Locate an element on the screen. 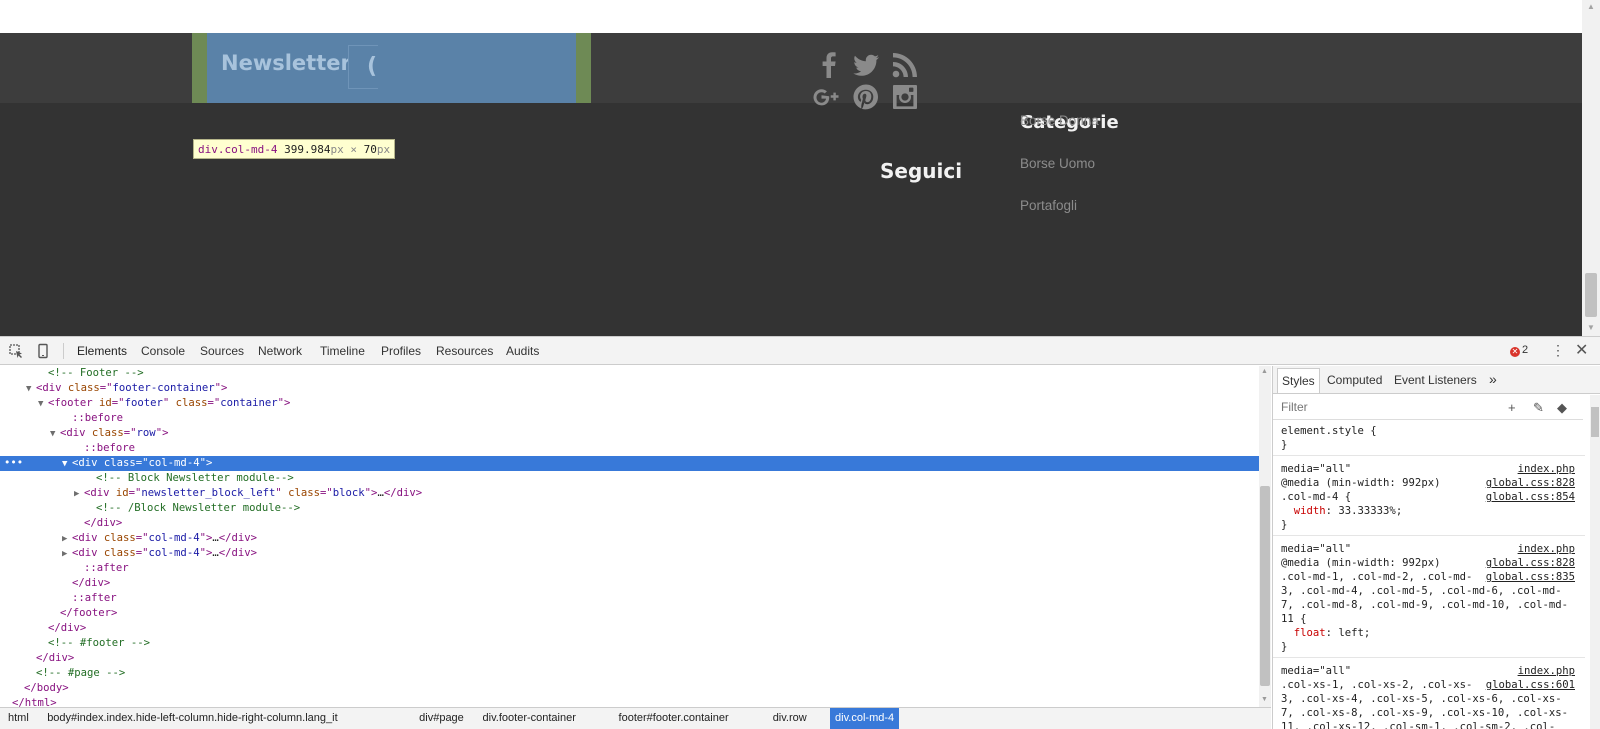  page-scroll-down-arrow: ▼ is located at coordinates (1591, 327).